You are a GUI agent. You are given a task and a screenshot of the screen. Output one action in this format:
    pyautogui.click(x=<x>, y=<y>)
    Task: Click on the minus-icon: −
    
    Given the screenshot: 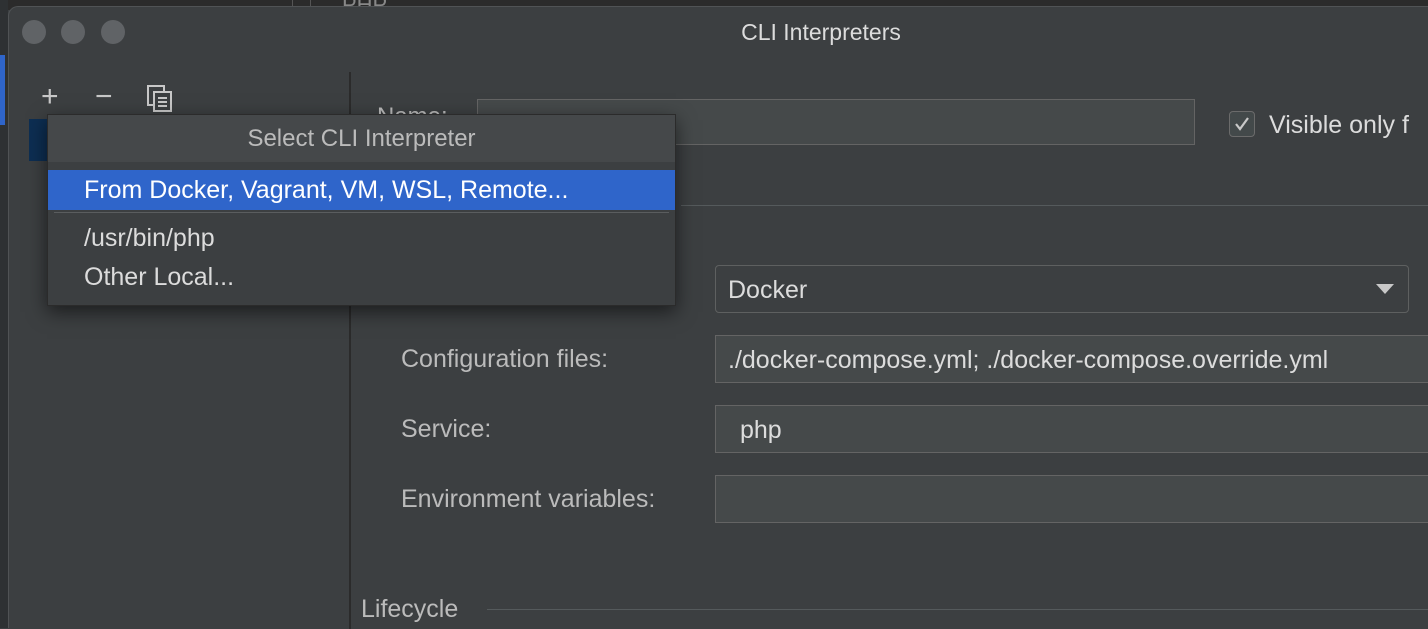 What is the action you would take?
    pyautogui.click(x=104, y=97)
    